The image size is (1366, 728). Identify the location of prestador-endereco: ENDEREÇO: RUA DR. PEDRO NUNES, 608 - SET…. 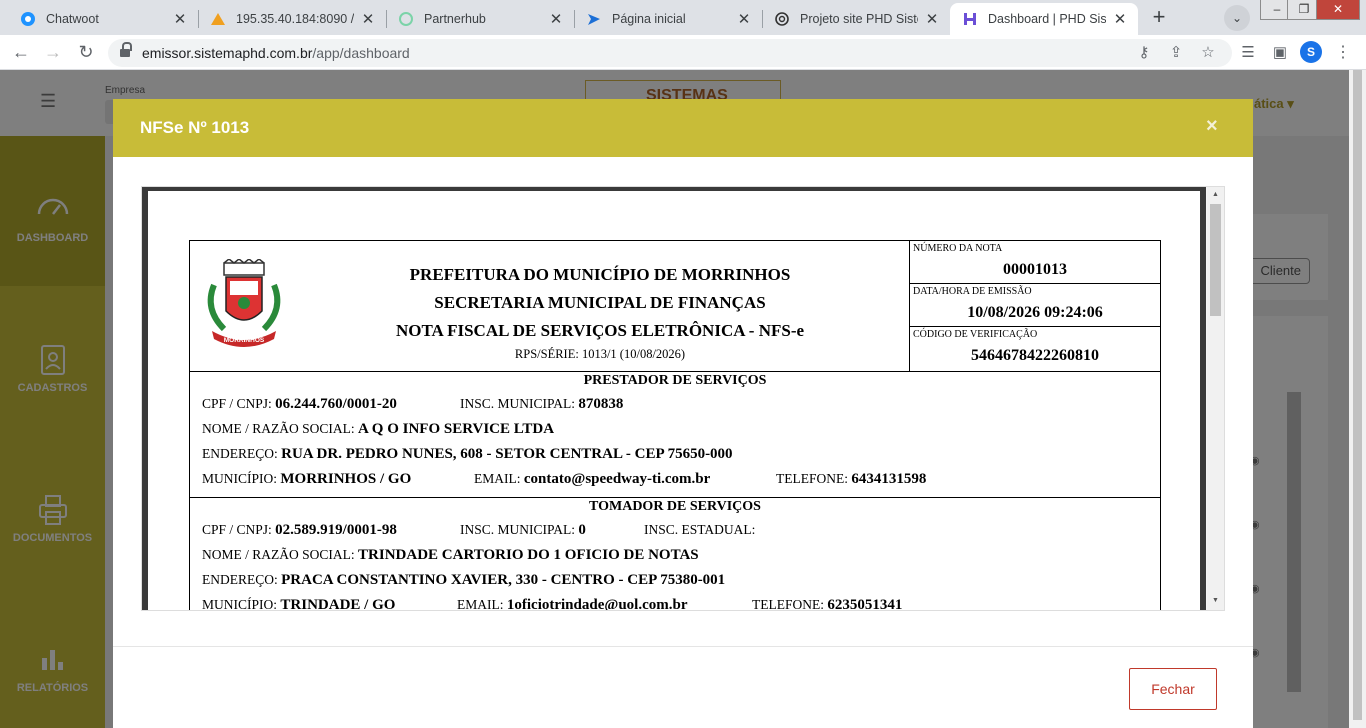
(467, 454).